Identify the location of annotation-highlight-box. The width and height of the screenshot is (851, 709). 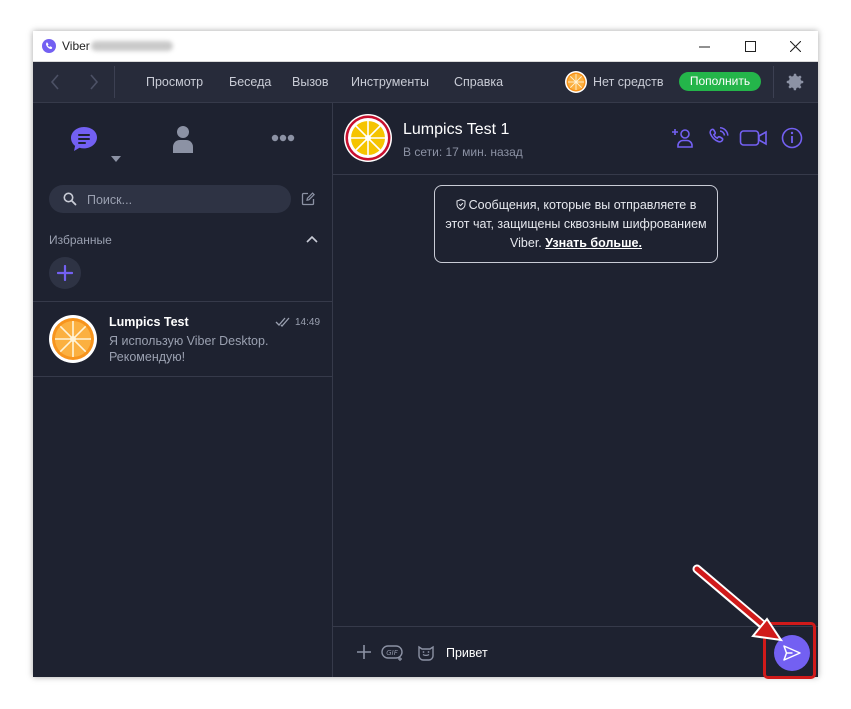
(789, 650).